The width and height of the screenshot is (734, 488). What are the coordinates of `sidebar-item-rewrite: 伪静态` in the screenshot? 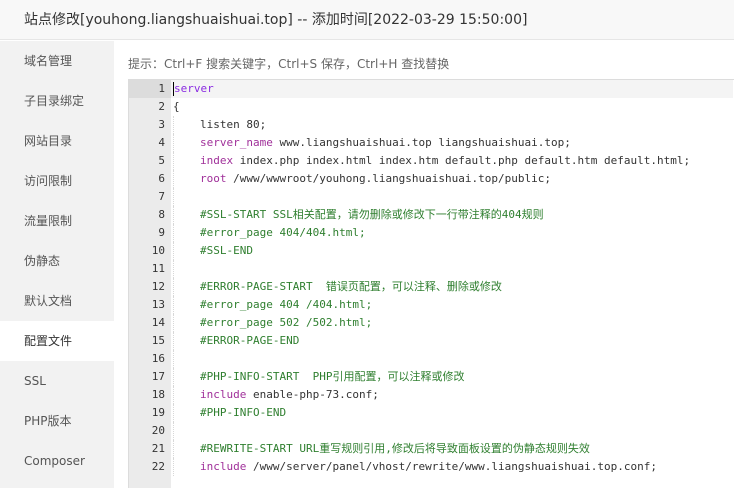 It's located at (57, 261).